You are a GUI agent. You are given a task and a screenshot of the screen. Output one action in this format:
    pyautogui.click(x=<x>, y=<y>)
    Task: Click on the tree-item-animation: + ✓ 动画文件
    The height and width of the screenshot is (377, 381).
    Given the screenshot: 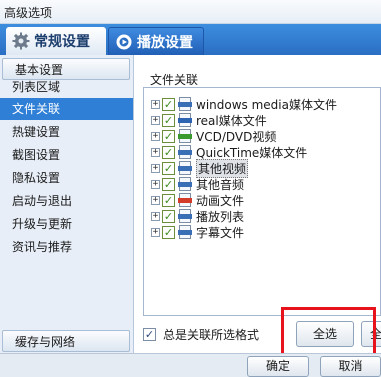 What is the action you would take?
    pyautogui.click(x=197, y=200)
    